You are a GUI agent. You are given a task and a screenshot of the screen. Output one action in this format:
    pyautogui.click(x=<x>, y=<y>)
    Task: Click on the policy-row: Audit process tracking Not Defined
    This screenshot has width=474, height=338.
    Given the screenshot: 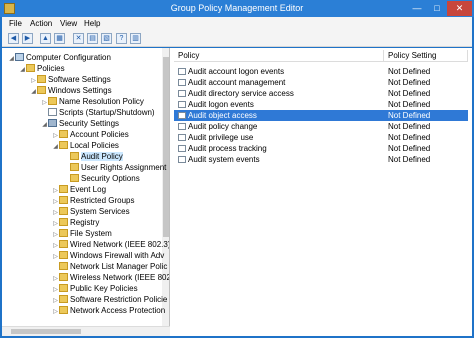 What is the action you would take?
    pyautogui.click(x=321, y=148)
    